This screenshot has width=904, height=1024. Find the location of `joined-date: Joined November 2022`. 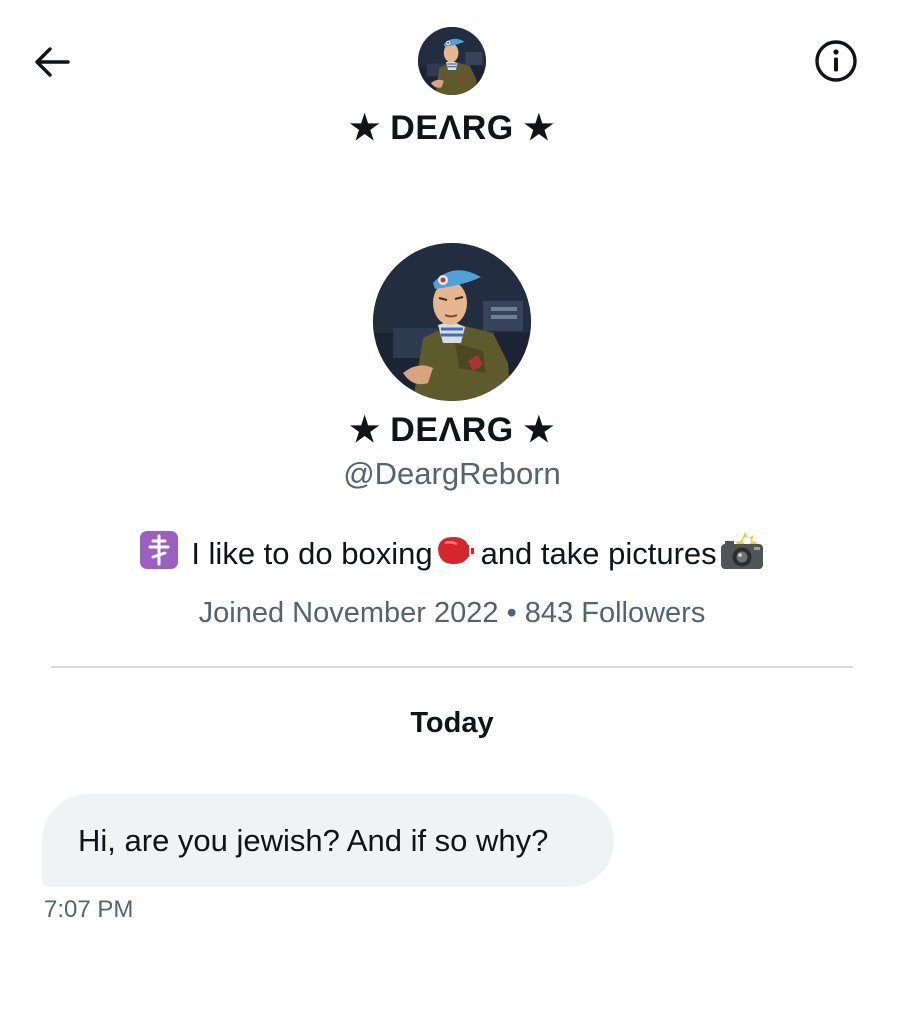

joined-date: Joined November 2022 is located at coordinates (348, 613).